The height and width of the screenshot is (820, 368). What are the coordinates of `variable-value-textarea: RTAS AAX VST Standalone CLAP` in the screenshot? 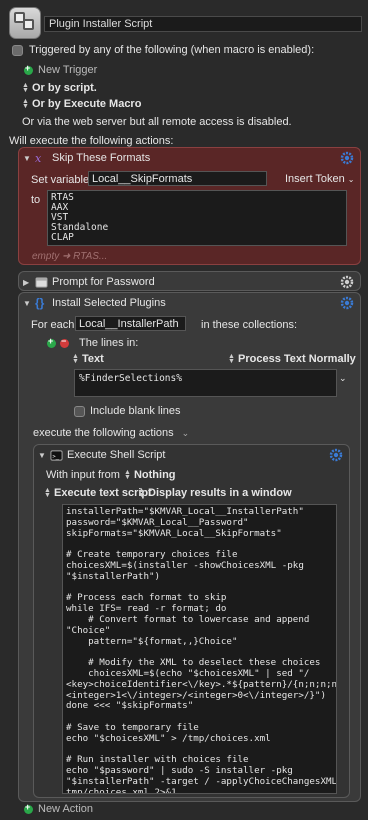 It's located at (197, 218).